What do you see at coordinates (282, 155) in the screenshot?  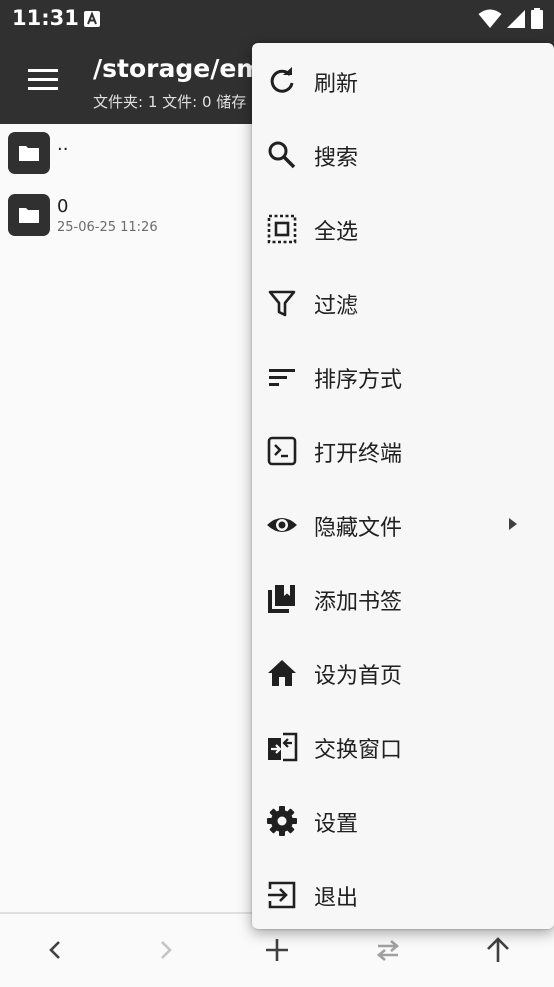 I see `search-icon` at bounding box center [282, 155].